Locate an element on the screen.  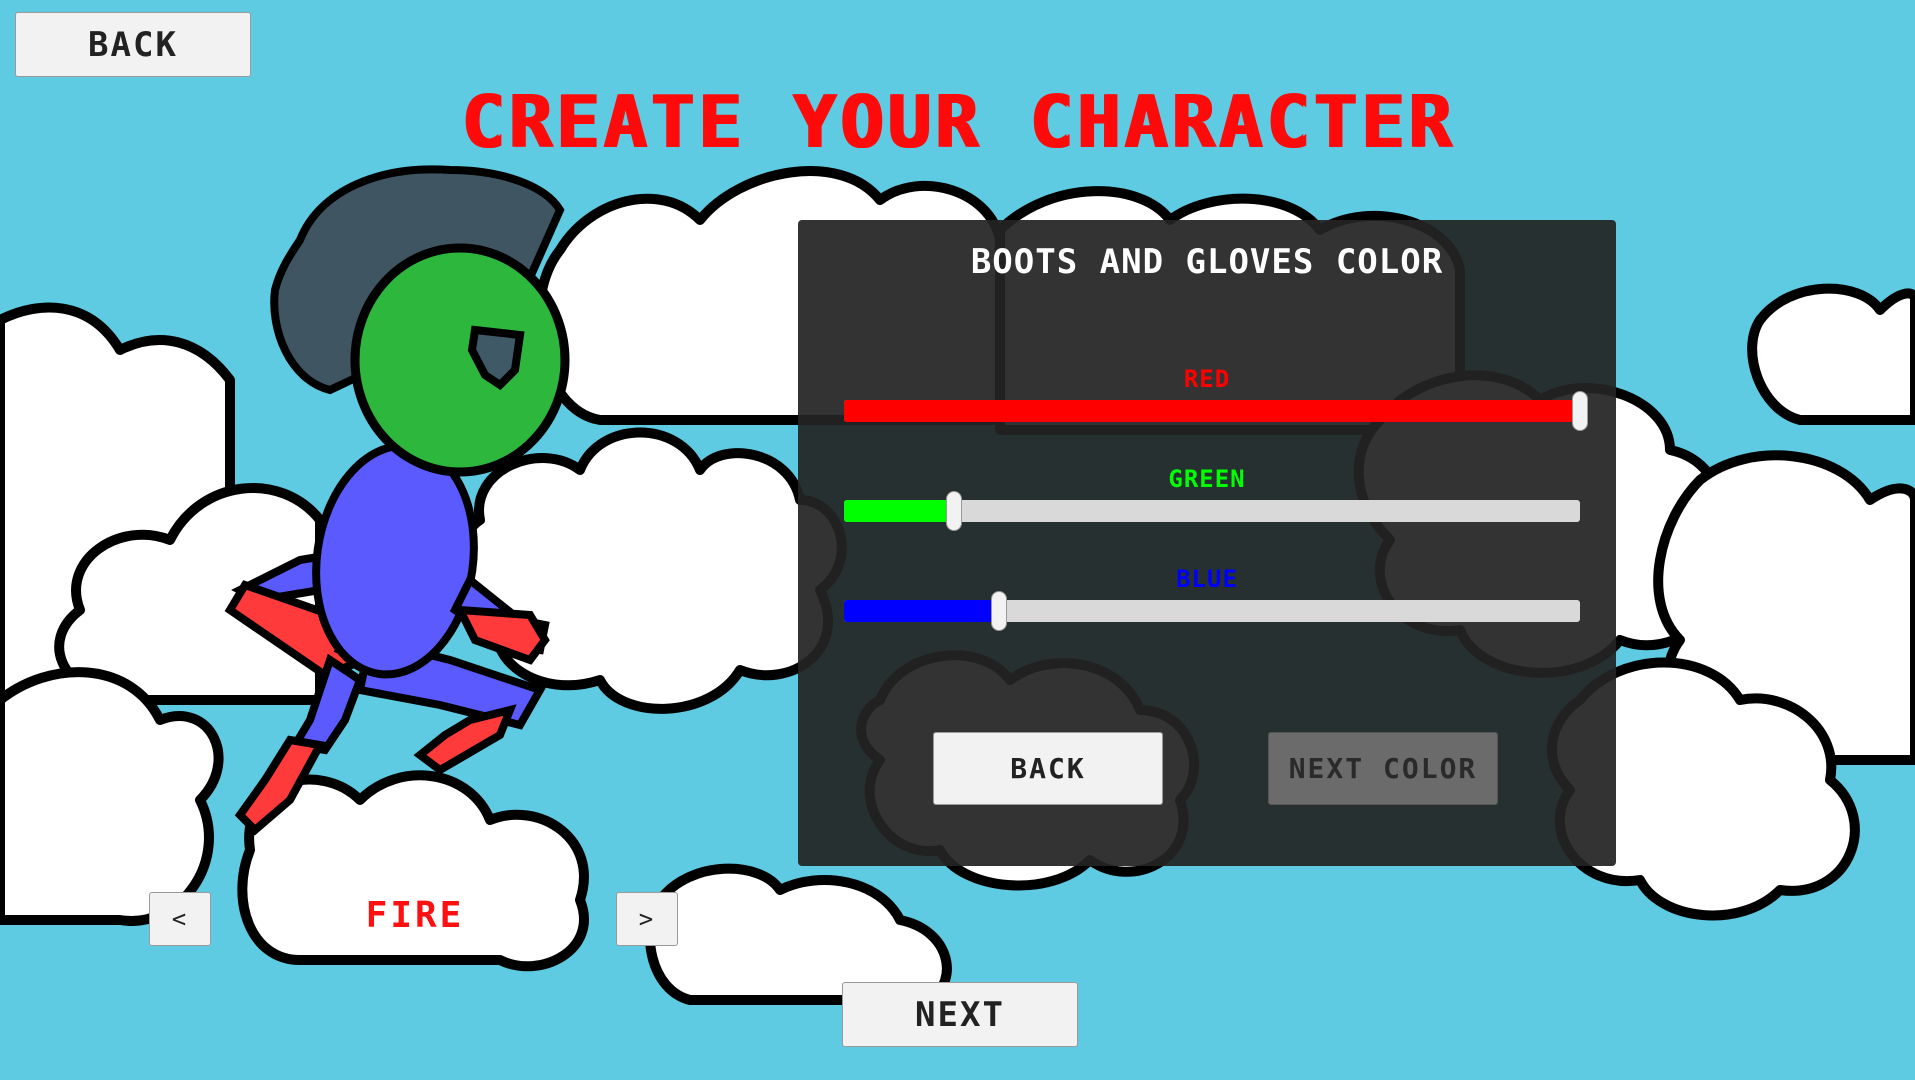
back-button: BACK is located at coordinates (133, 44).